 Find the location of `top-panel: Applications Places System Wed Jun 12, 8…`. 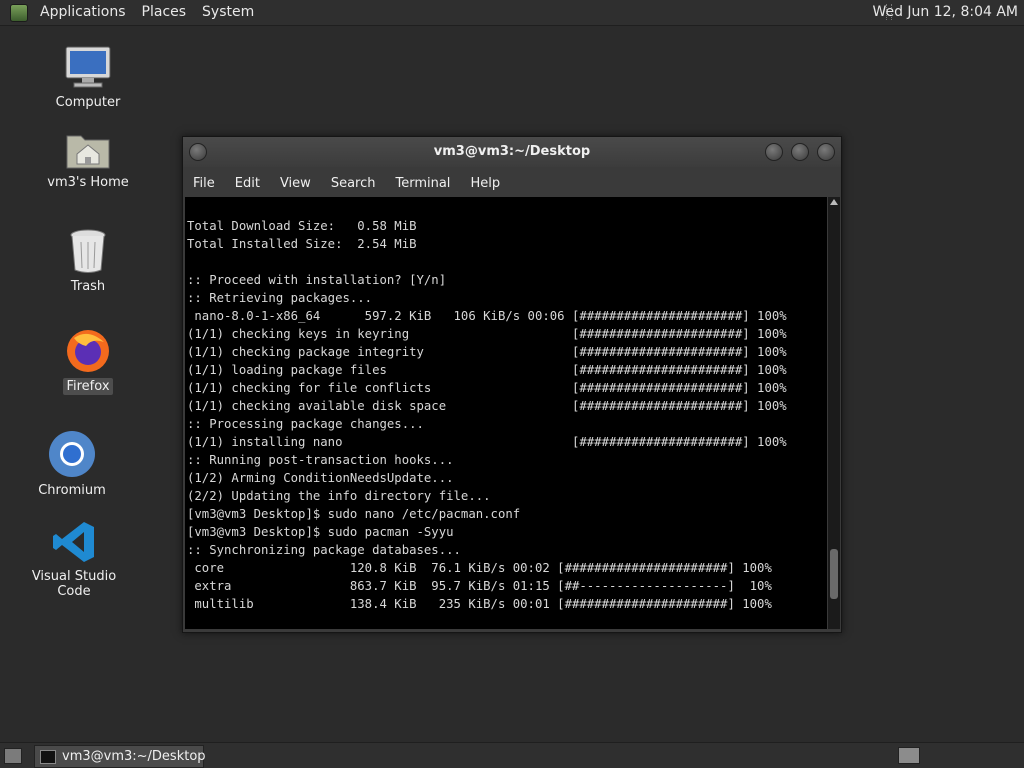

top-panel: Applications Places System Wed Jun 12, 8… is located at coordinates (512, 13).